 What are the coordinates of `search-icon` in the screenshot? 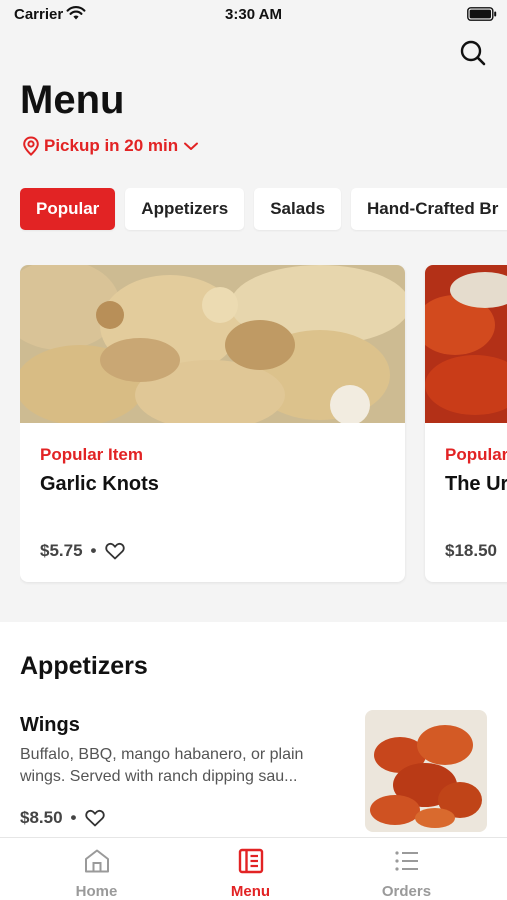 It's located at (473, 53).